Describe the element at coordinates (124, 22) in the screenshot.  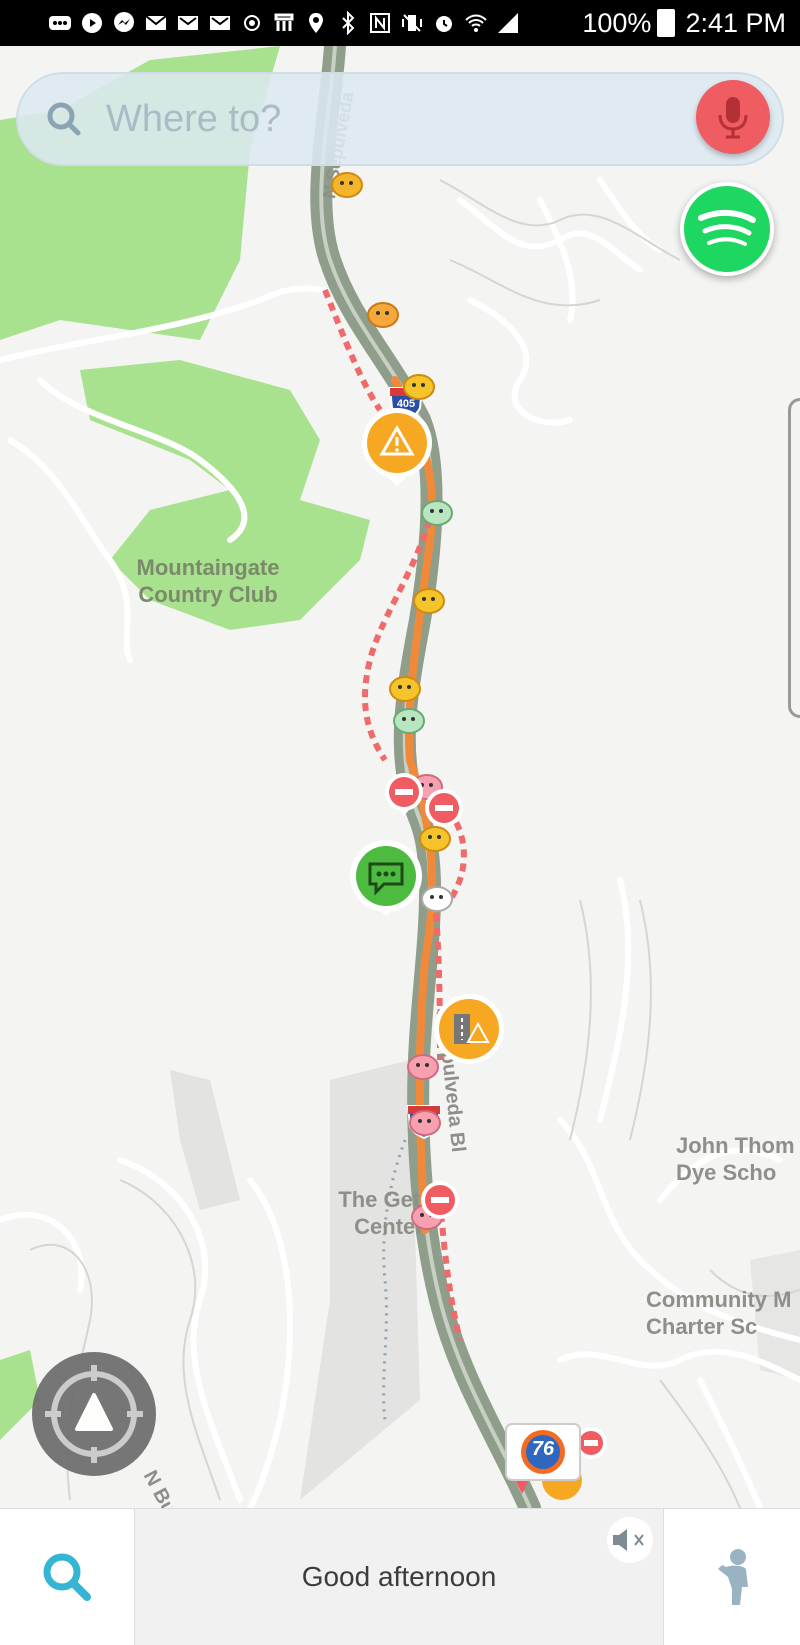
I see `messenger-icon` at that location.